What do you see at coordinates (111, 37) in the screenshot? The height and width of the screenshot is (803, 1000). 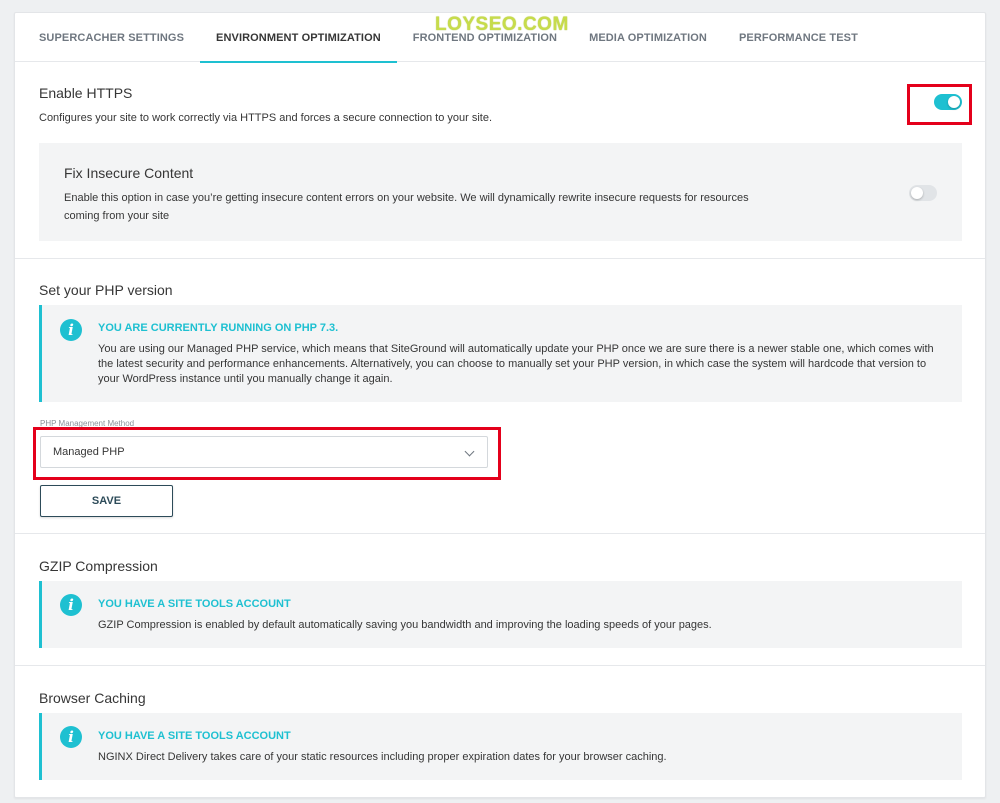 I see `tab-supercacher-settings: SUPERCACHER SETTINGS` at bounding box center [111, 37].